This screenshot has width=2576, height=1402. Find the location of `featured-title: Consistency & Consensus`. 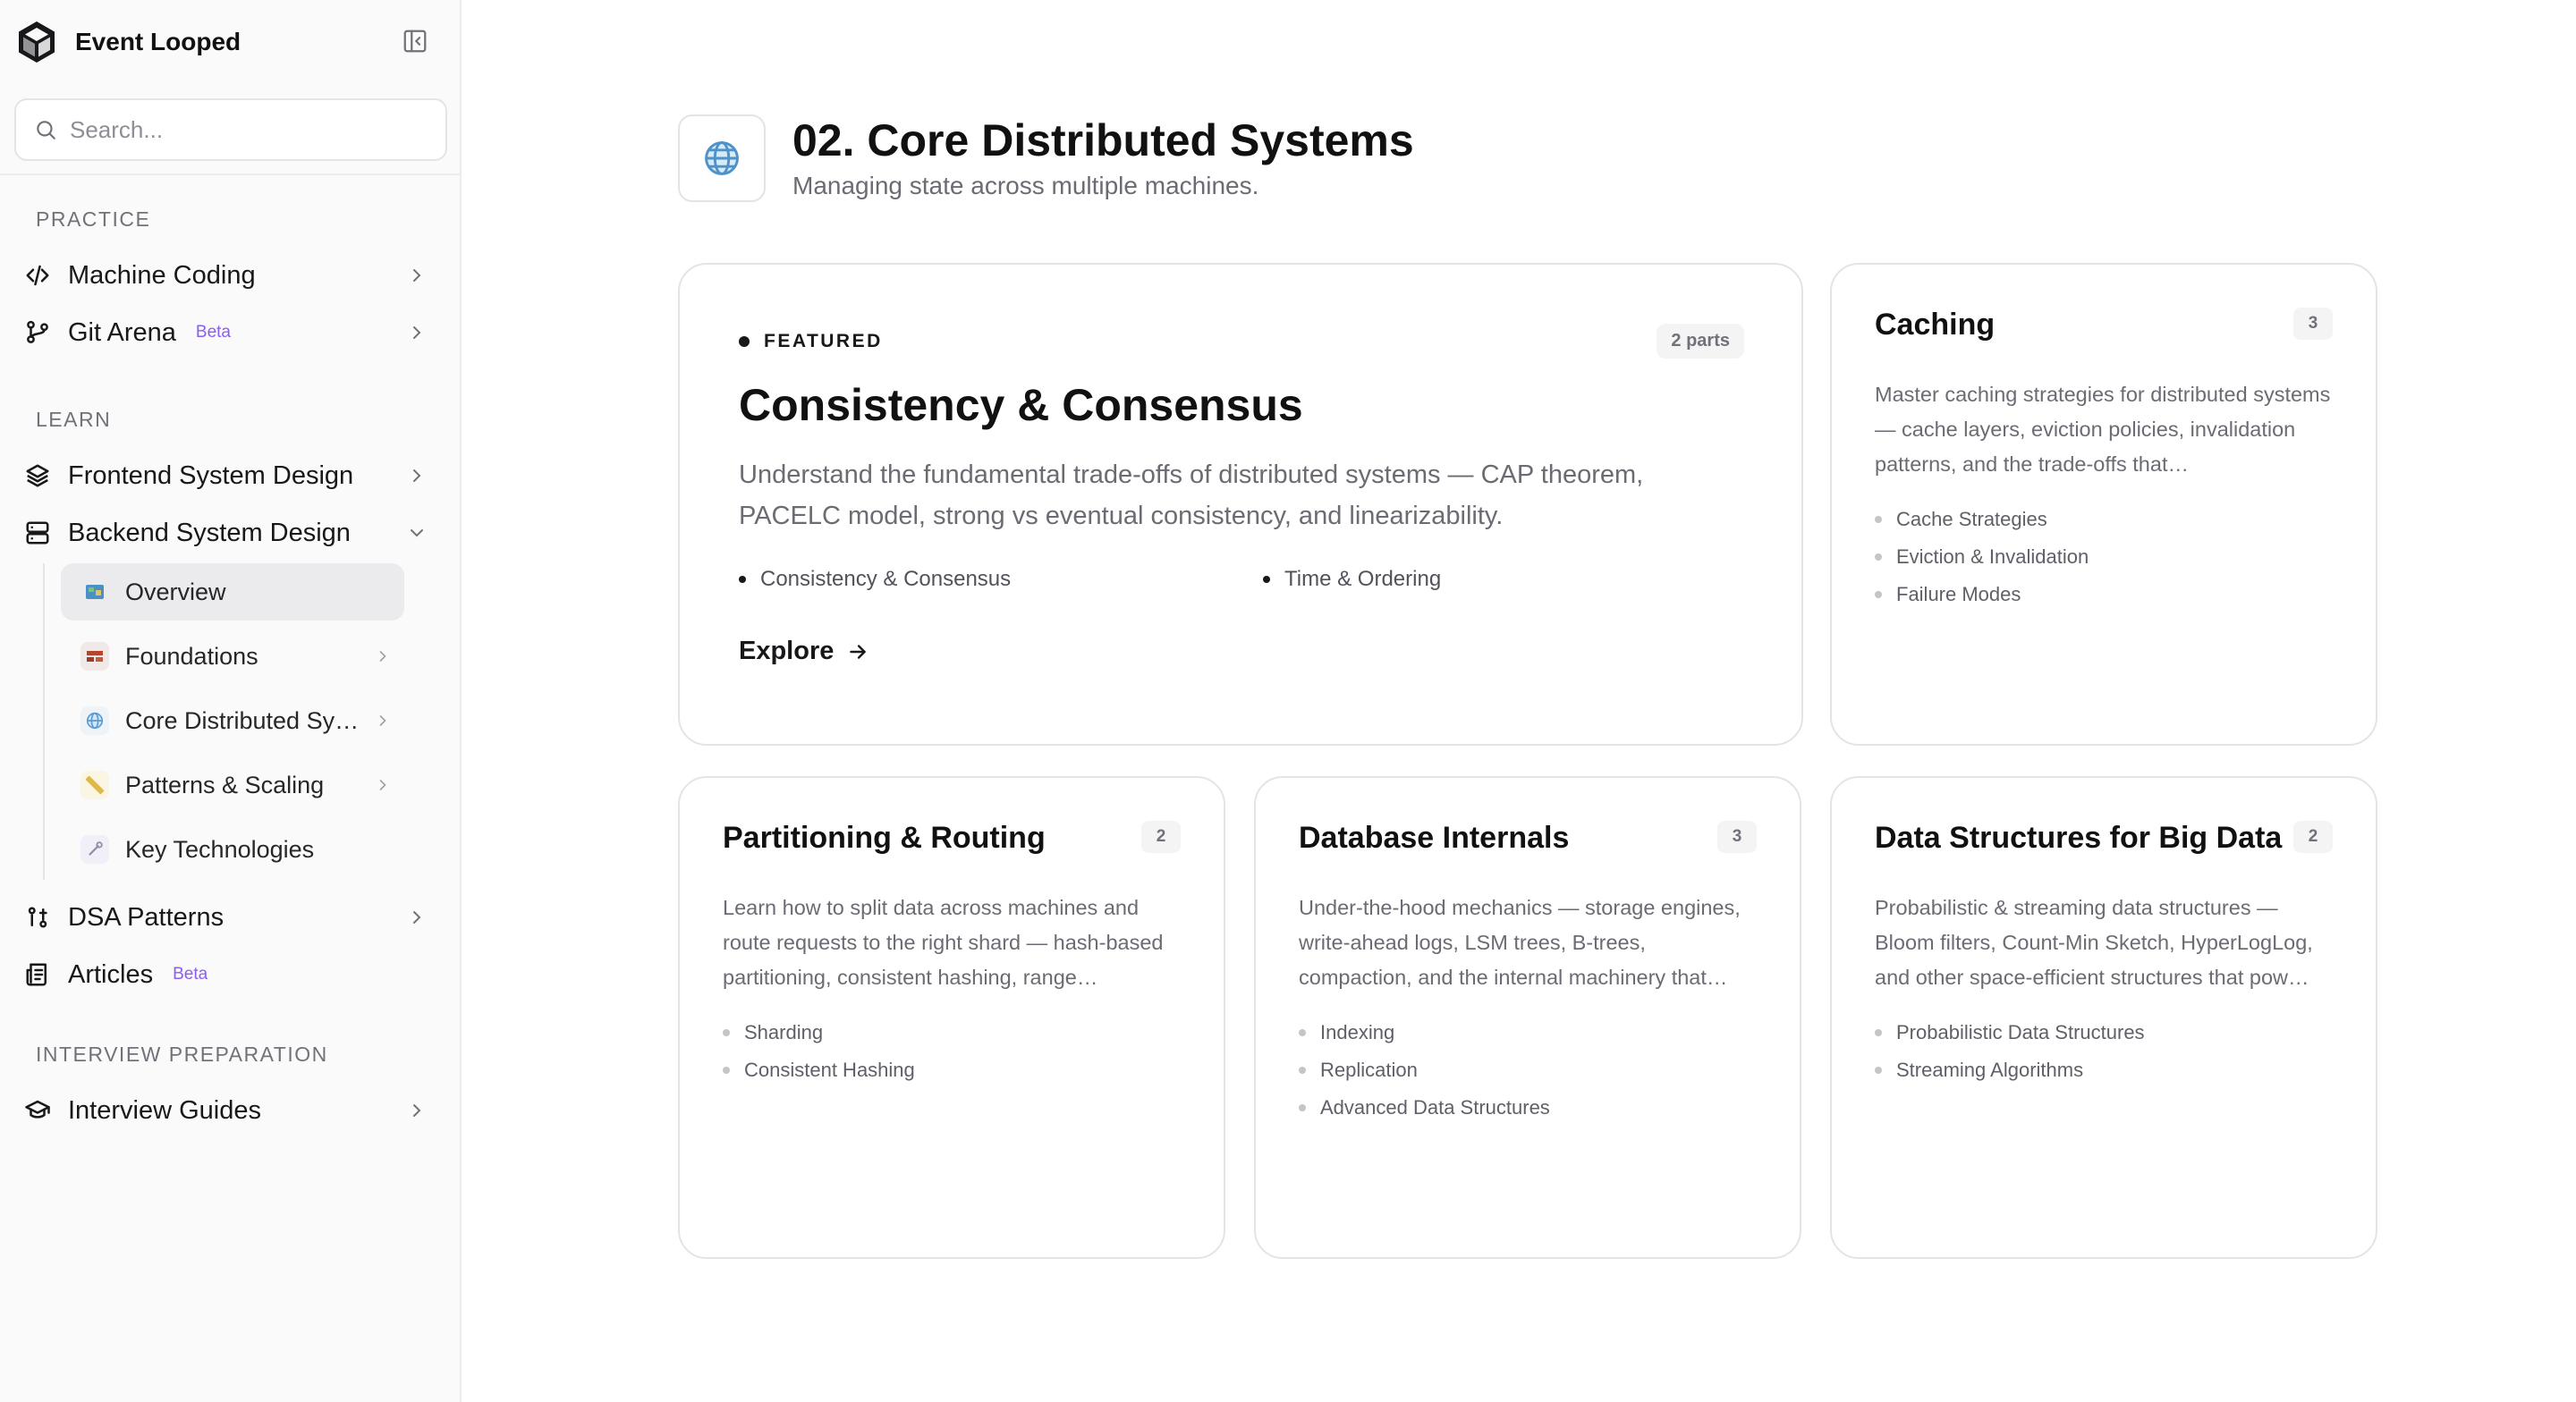

featured-title: Consistency & Consensus is located at coordinates (1021, 405).